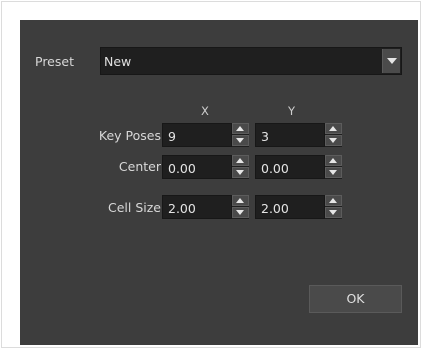 This screenshot has height=349, width=422. I want to click on cell-size-y-value: 2.00, so click(275, 208).